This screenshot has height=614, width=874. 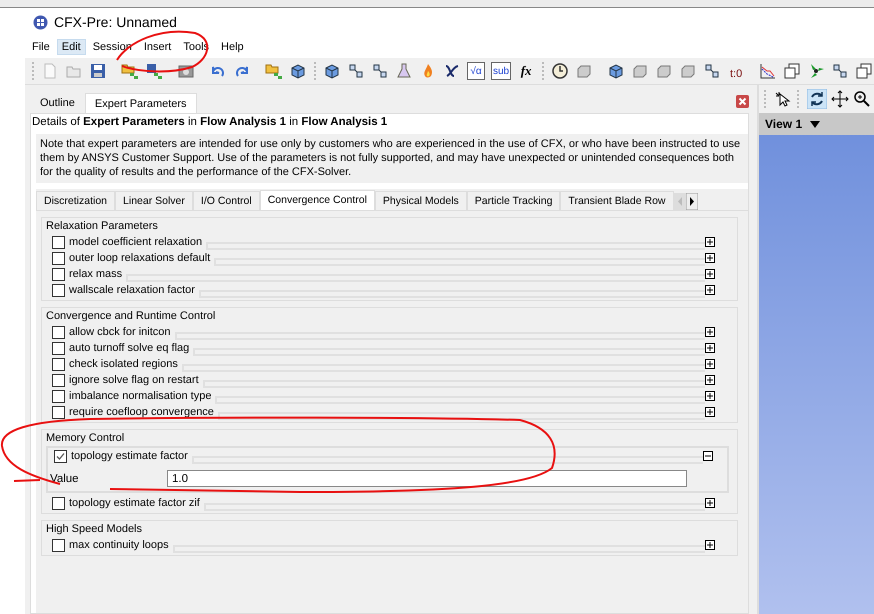 I want to click on window-title: CFX-Pre: Unnamed, so click(x=115, y=22).